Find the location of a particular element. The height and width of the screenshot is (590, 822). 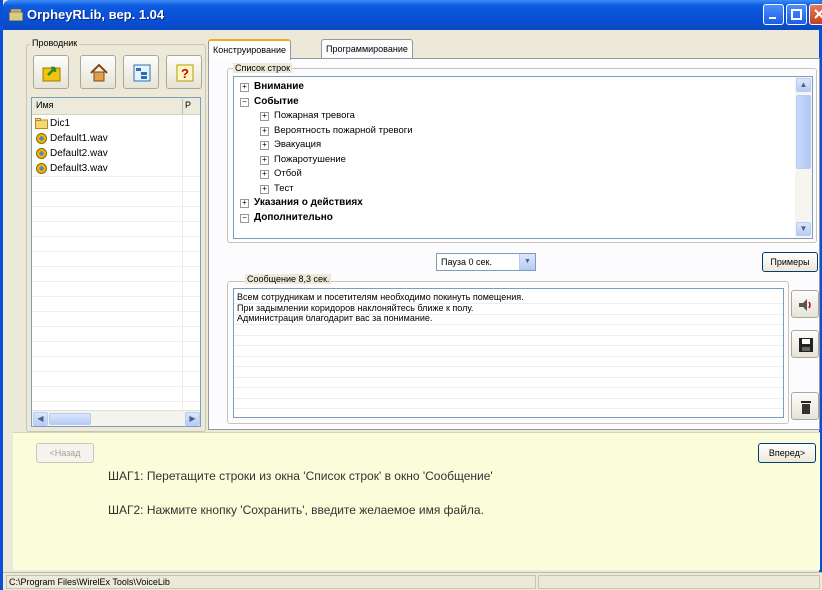

tree-view-button is located at coordinates (141, 72).